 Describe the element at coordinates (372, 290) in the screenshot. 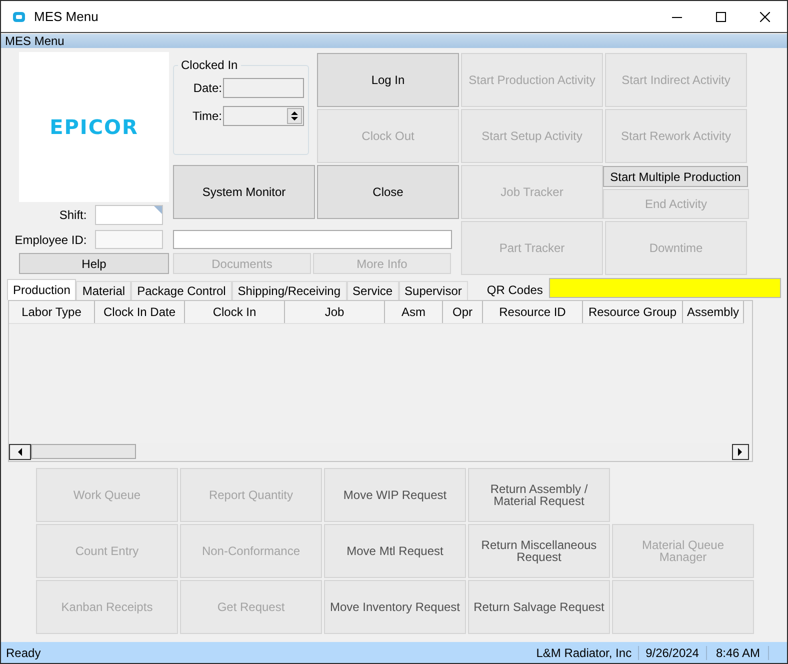

I see `tab: Service` at that location.